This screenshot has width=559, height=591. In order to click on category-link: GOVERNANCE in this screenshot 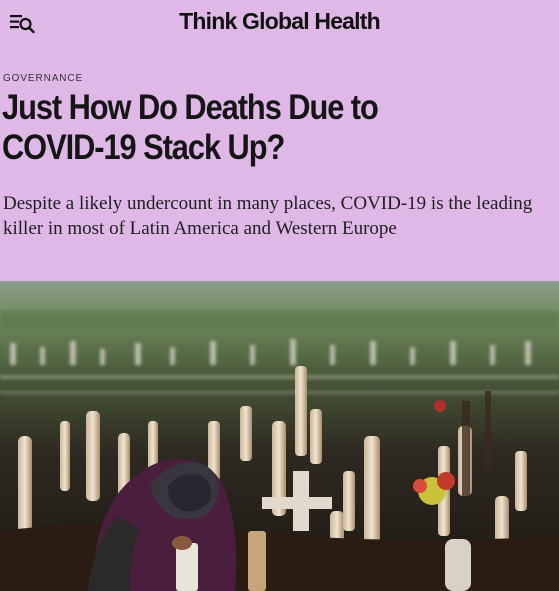, I will do `click(43, 78)`.